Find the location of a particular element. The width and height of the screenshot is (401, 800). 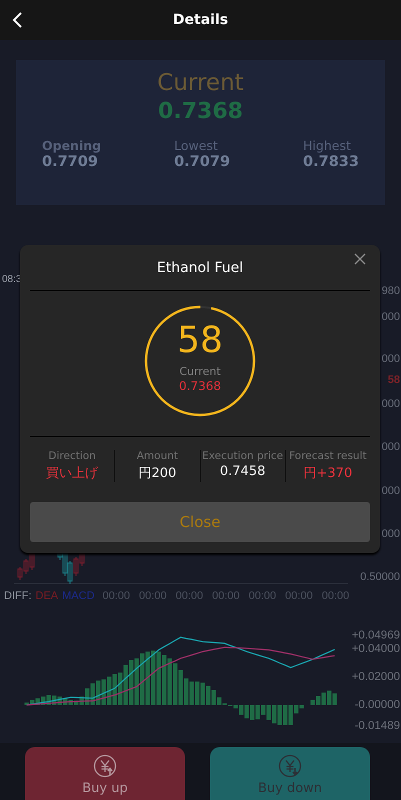

detail-value: 円+370 is located at coordinates (328, 473).